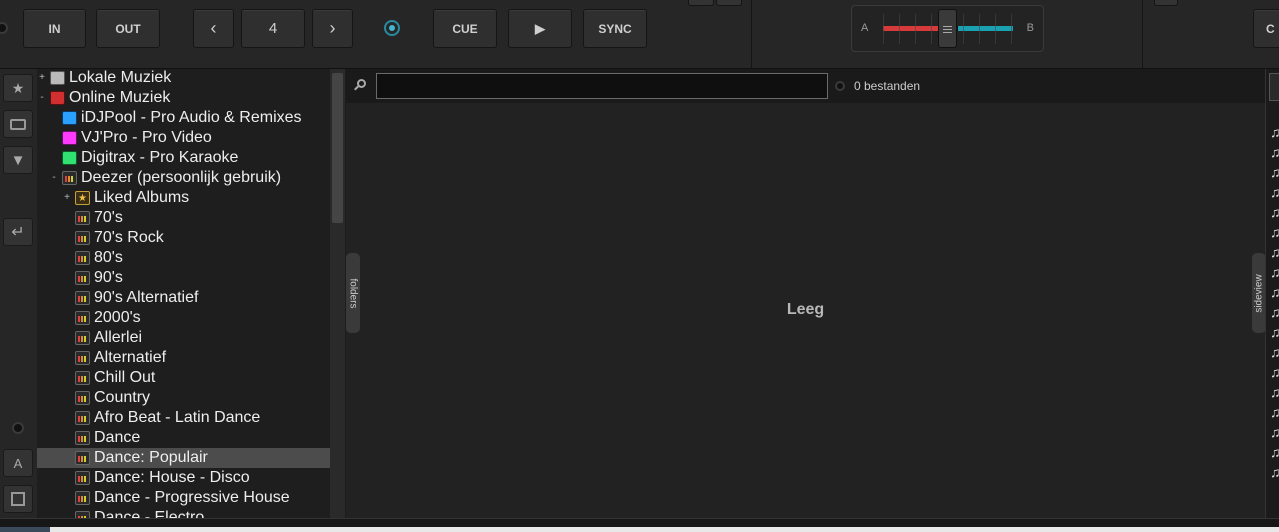 The width and height of the screenshot is (1279, 532). What do you see at coordinates (353, 293) in the screenshot?
I see `folders-tab: folders` at bounding box center [353, 293].